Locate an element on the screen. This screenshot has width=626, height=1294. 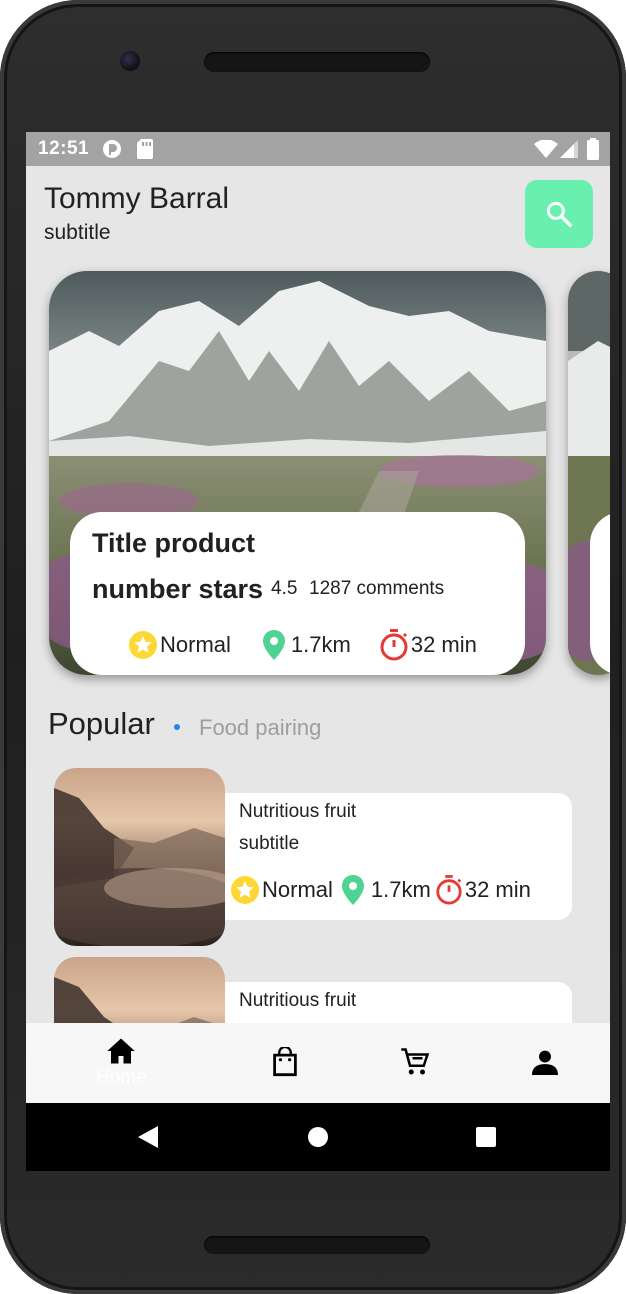
user-name: Tommy Barral is located at coordinates (137, 198).